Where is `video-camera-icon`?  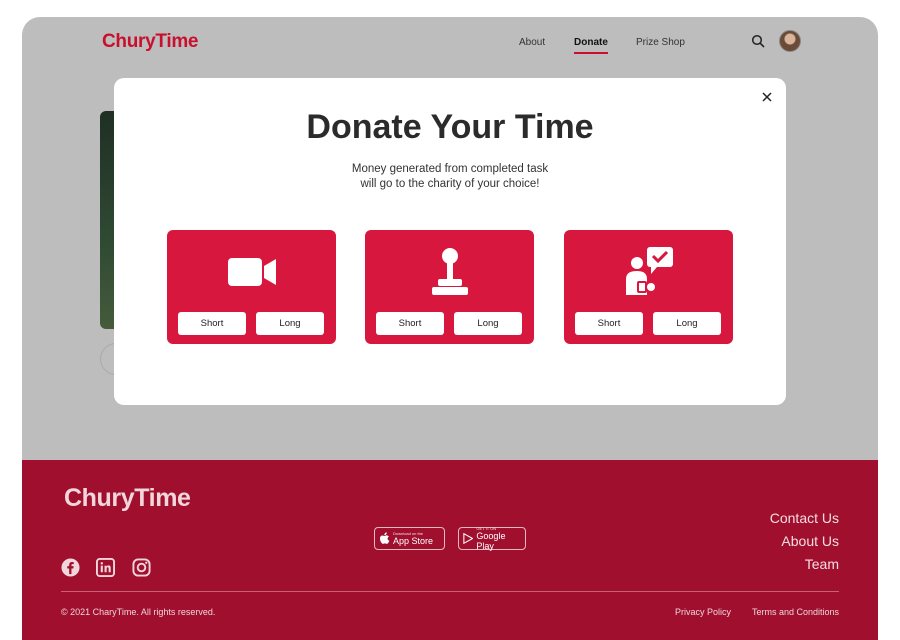
video-camera-icon is located at coordinates (251, 272).